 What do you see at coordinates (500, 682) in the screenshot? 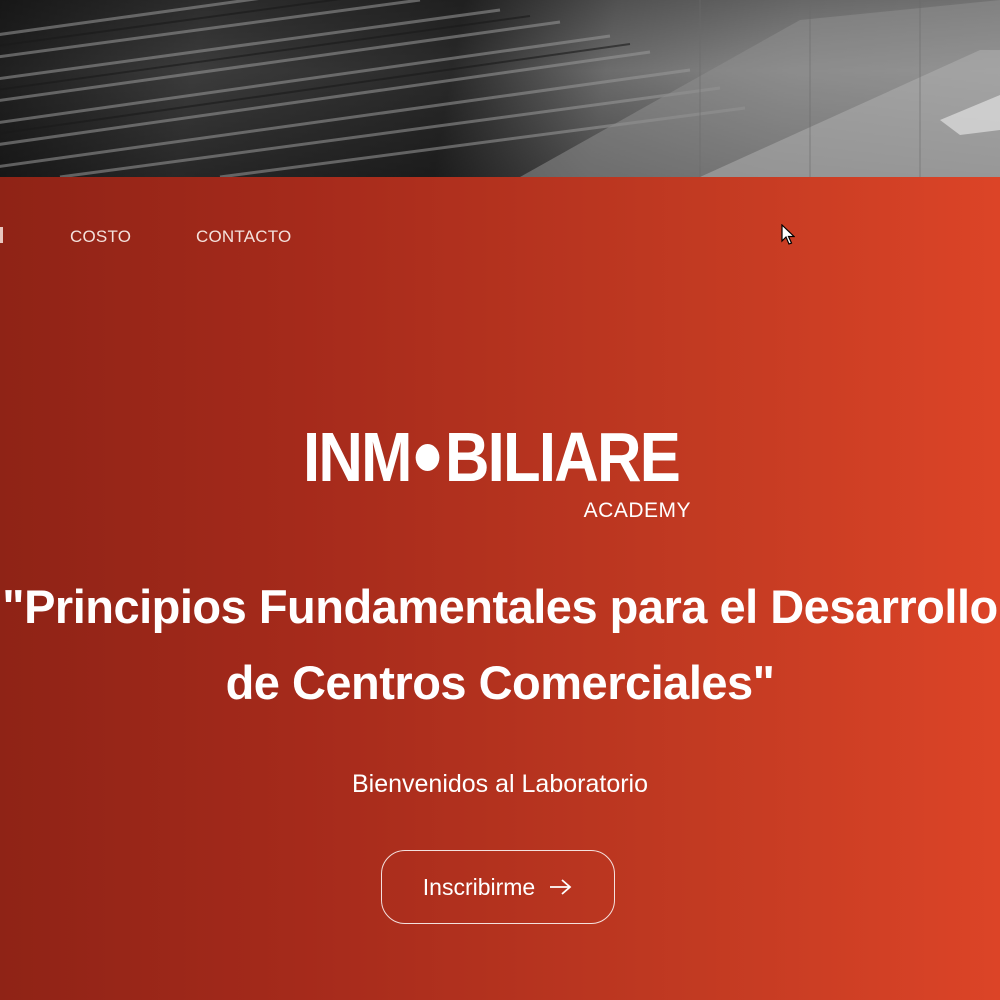
I see `page-title-line-2: de Centros Comerciales"` at bounding box center [500, 682].